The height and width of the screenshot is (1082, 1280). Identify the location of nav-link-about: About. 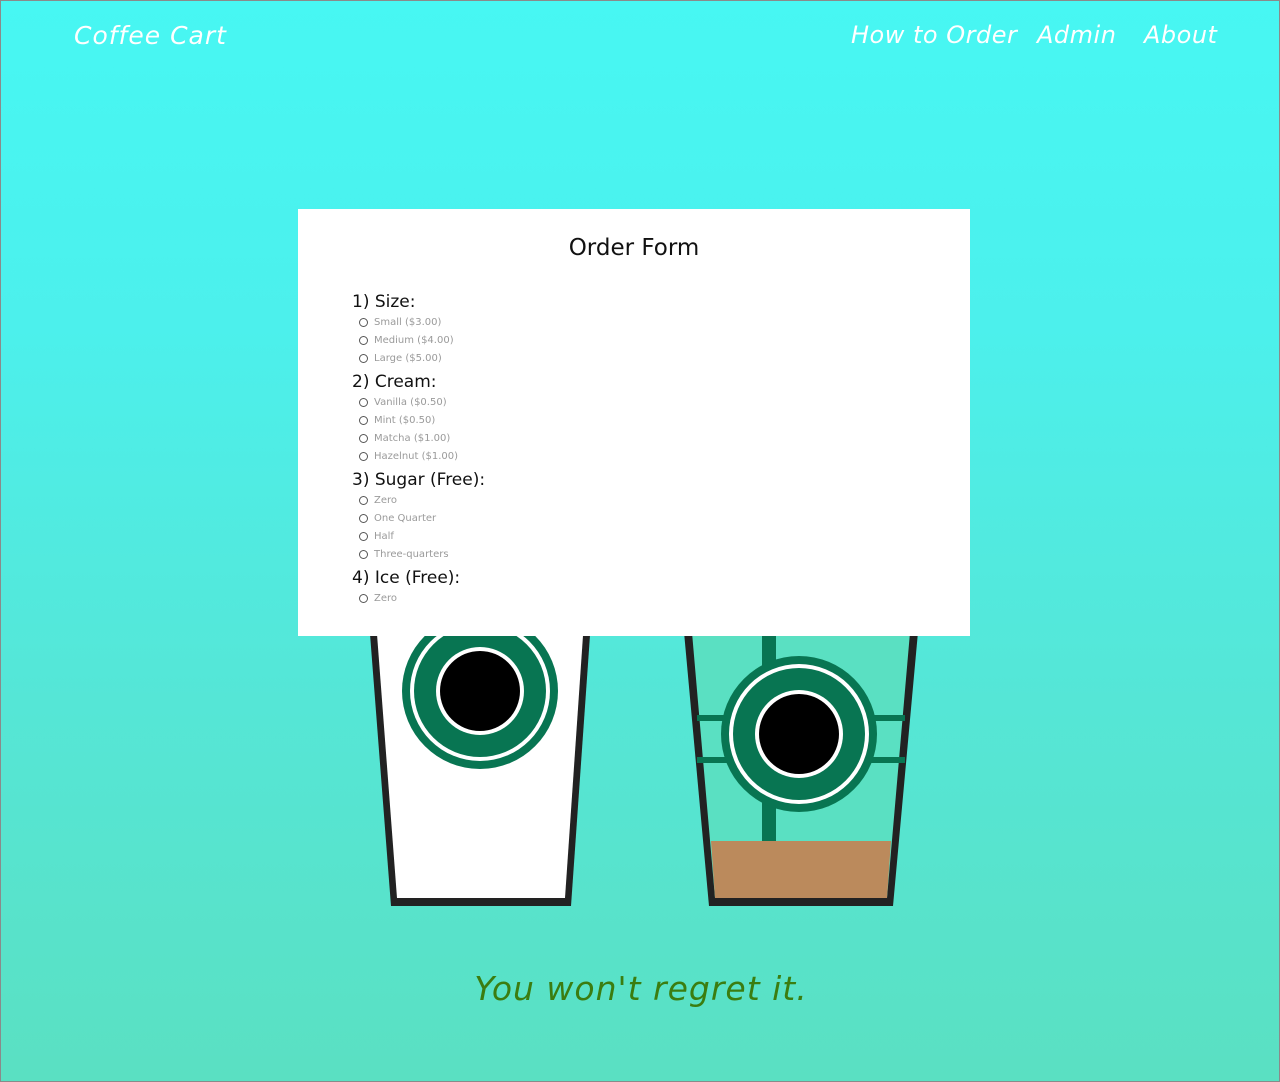
(1180, 35).